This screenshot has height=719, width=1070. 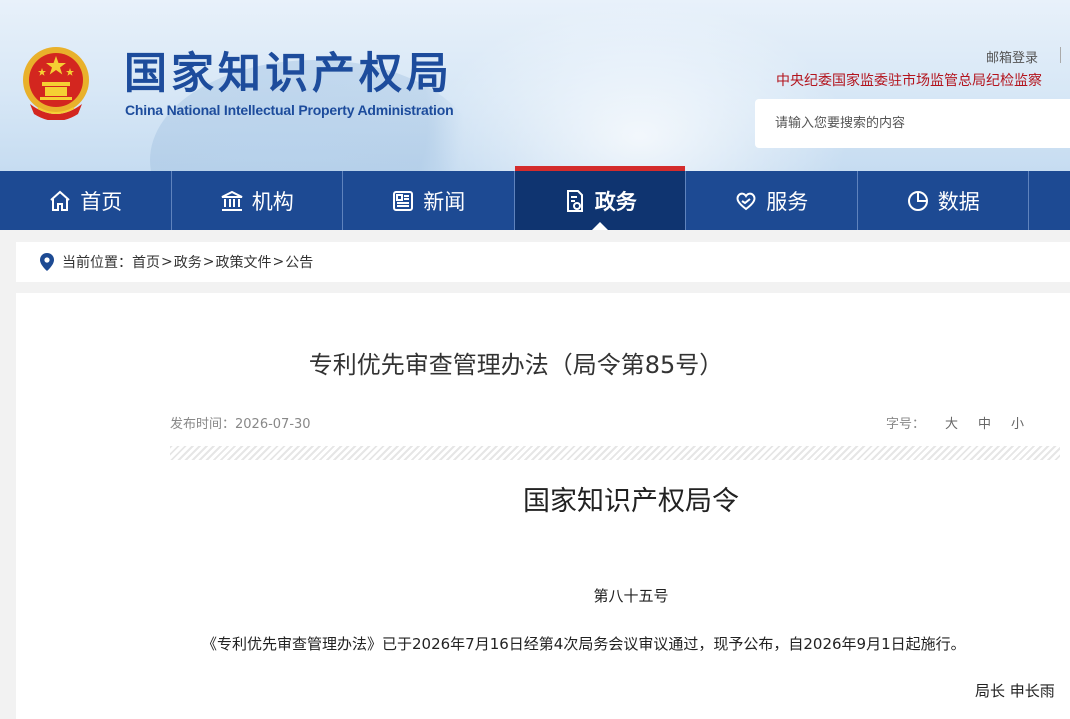 What do you see at coordinates (1015, 691) in the screenshot?
I see `article-signer: 局长 申长雨` at bounding box center [1015, 691].